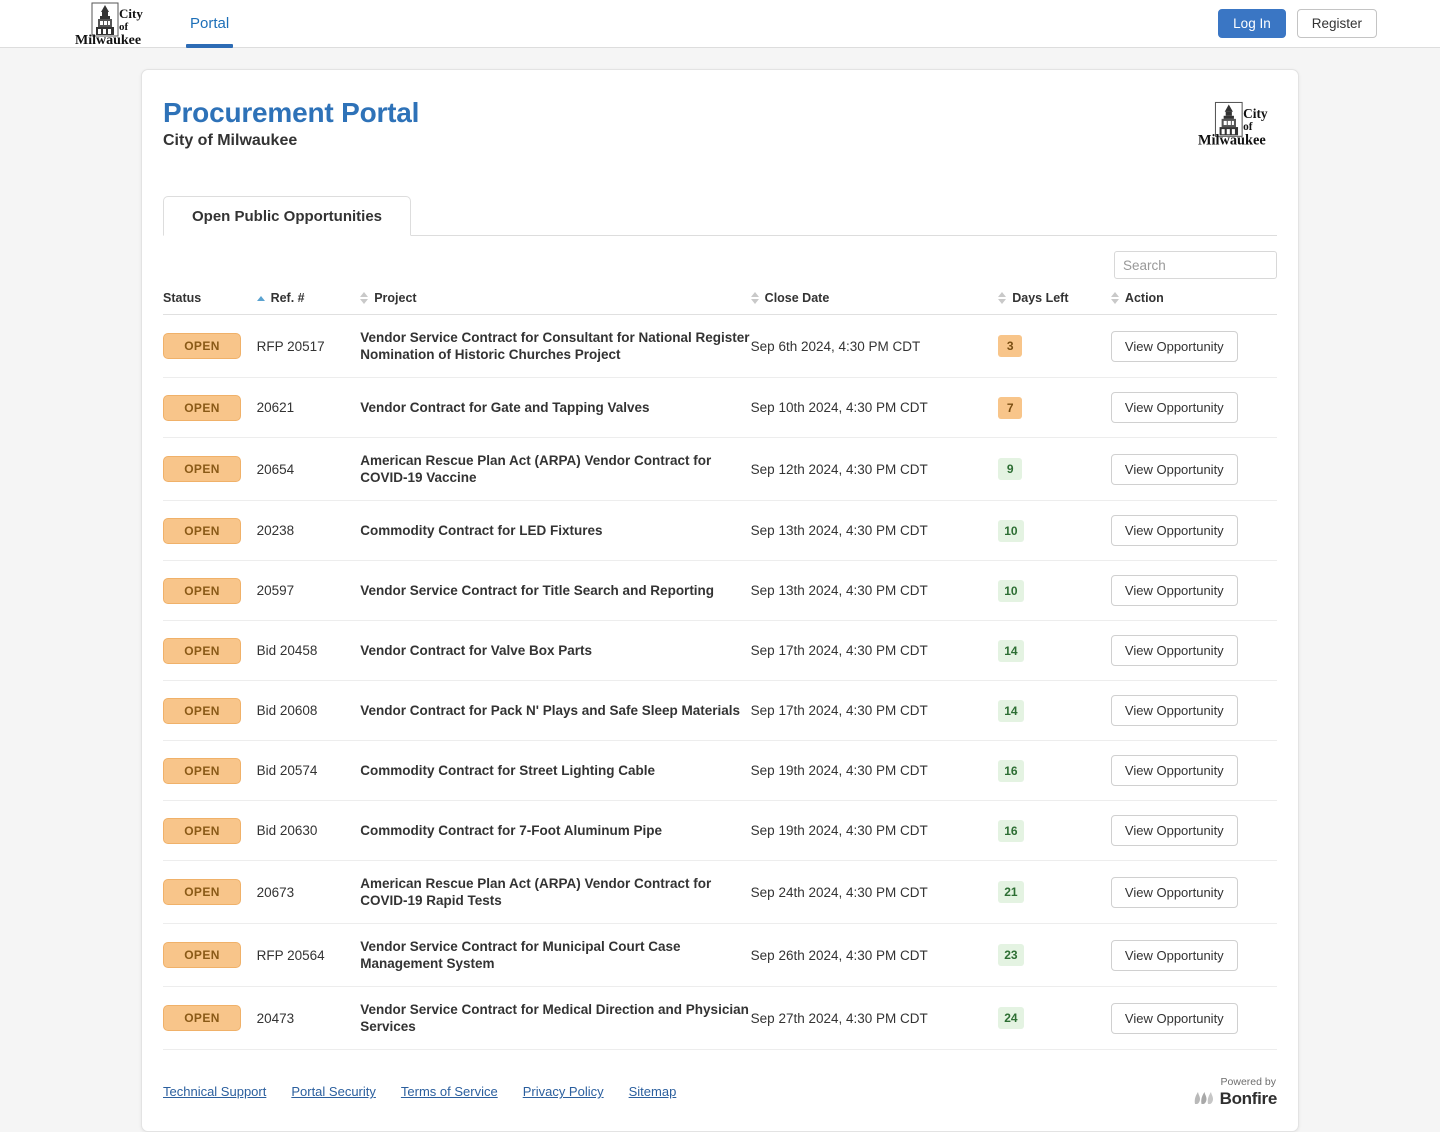  I want to click on city-of-milwaukee-logo-icon: City of Milwaukee, so click(113, 24).